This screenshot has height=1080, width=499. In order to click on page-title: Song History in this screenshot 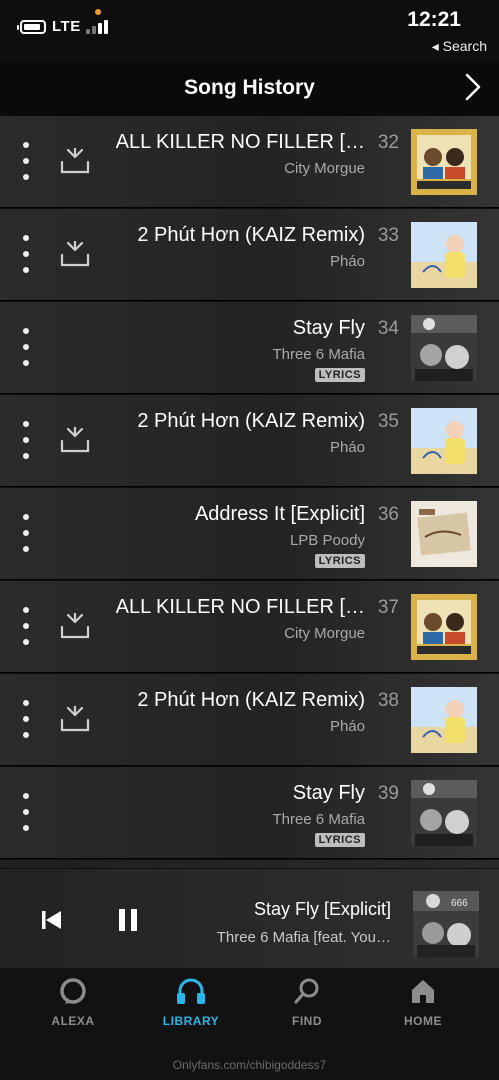, I will do `click(249, 87)`.